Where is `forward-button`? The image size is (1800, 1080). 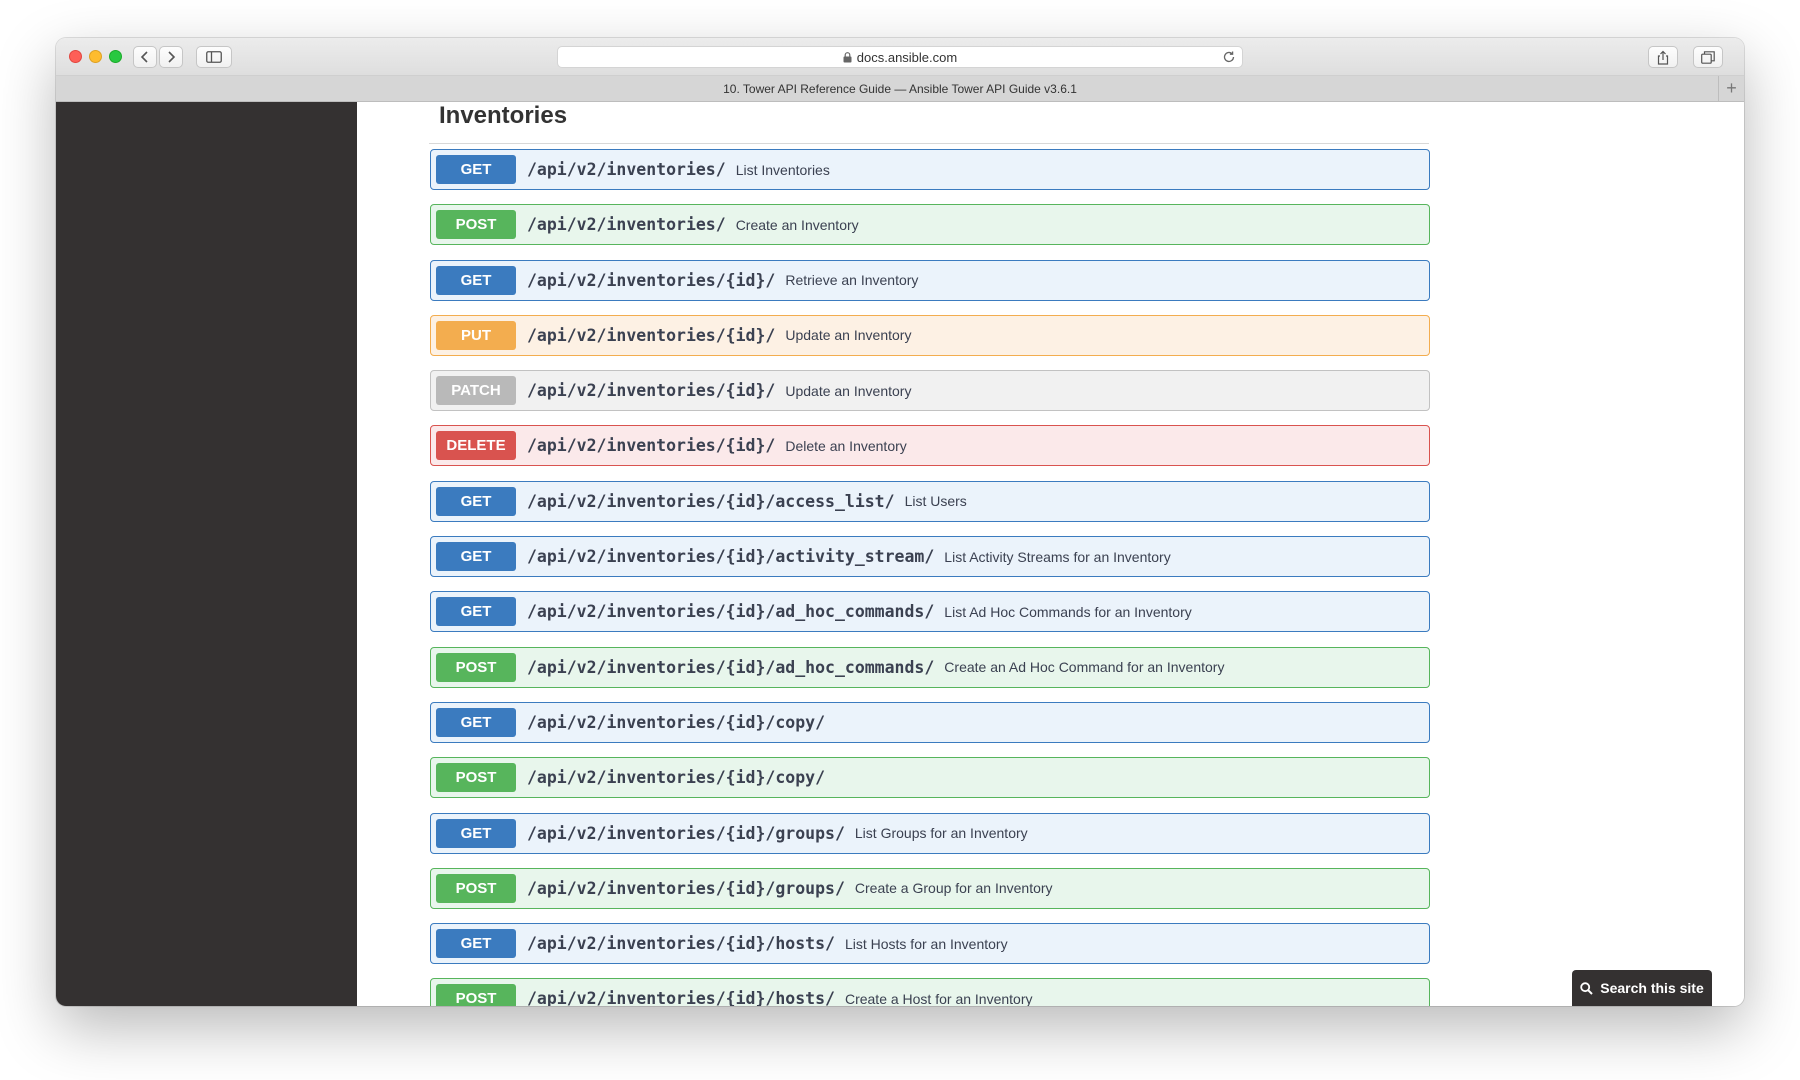
forward-button is located at coordinates (171, 57).